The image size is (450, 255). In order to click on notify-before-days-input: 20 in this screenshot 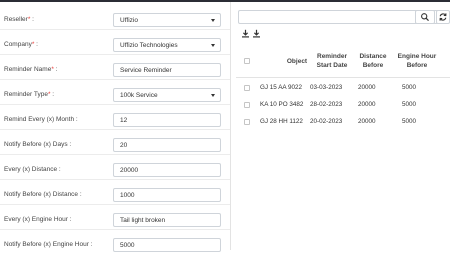, I will do `click(167, 145)`.